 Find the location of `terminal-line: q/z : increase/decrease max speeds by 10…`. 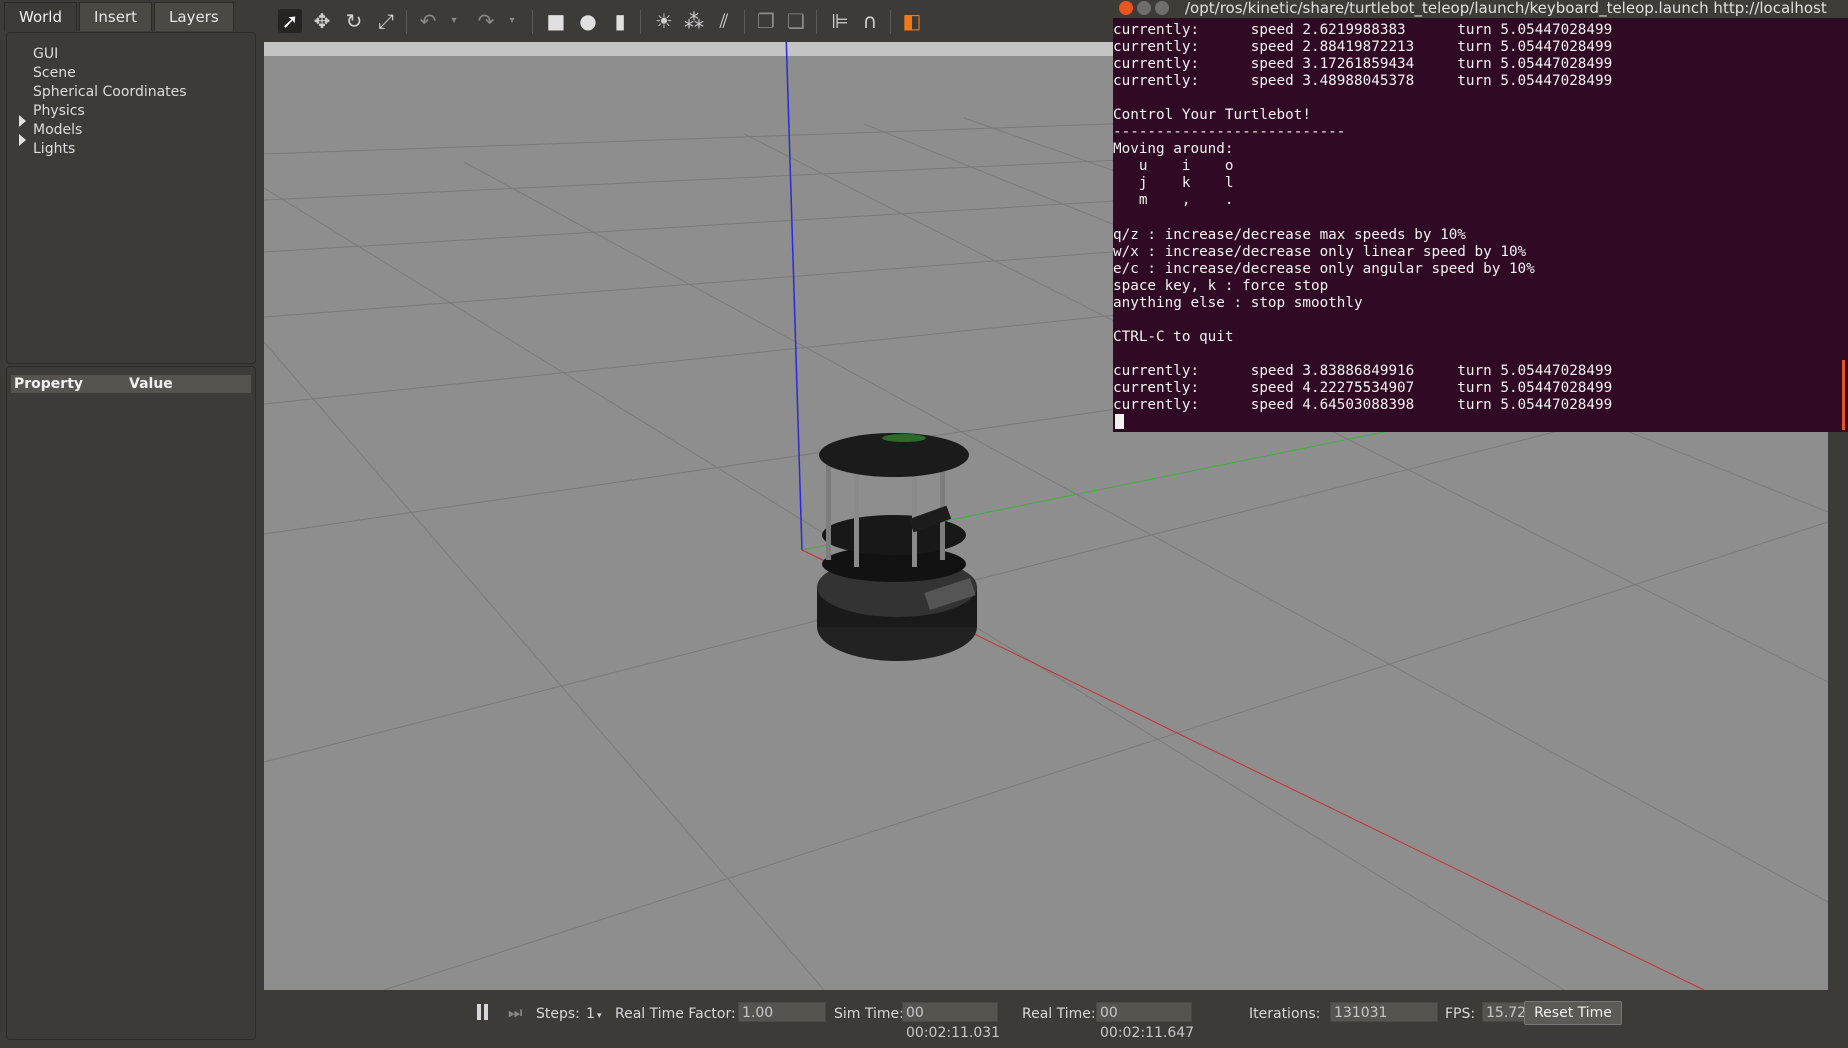

terminal-line: q/z : increase/decrease max speeds by 10… is located at coordinates (1289, 234).